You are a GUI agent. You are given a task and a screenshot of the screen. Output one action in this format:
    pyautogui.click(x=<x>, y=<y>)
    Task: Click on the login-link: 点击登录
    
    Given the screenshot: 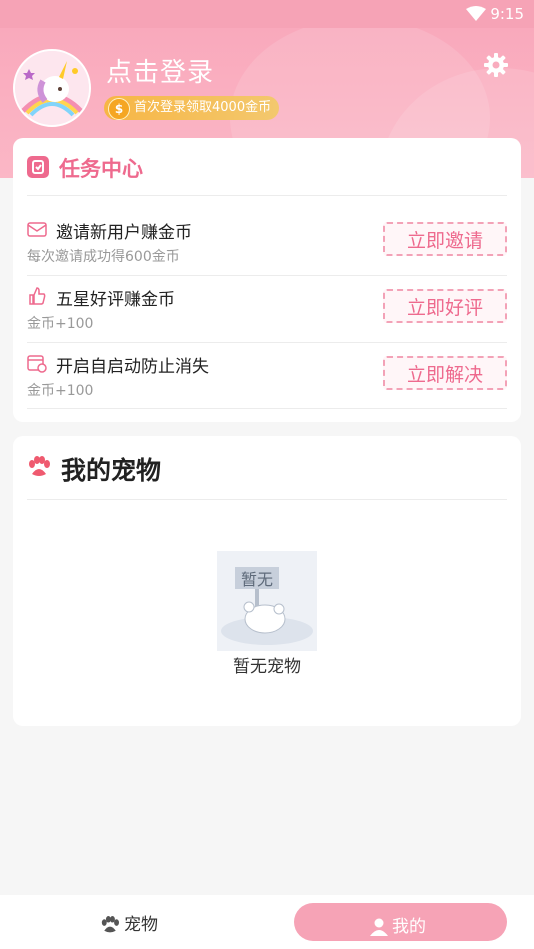 What is the action you would take?
    pyautogui.click(x=160, y=70)
    